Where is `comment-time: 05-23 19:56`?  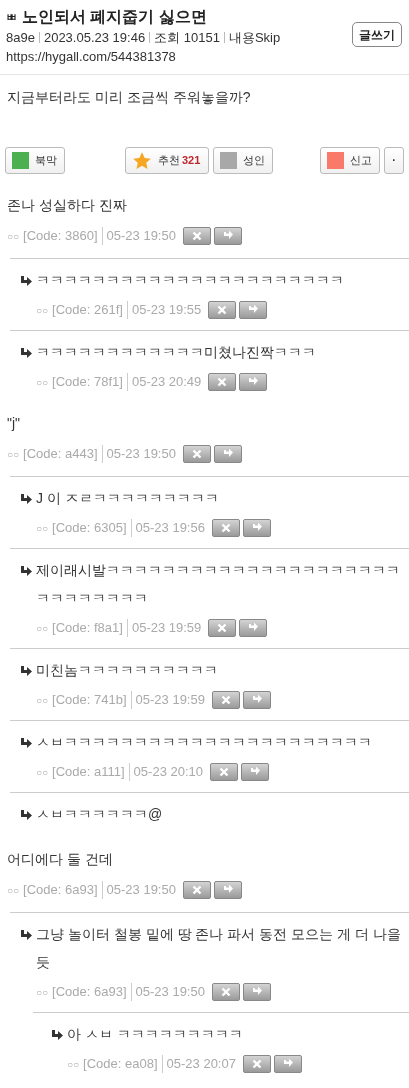
comment-time: 05-23 19:56 is located at coordinates (170, 528).